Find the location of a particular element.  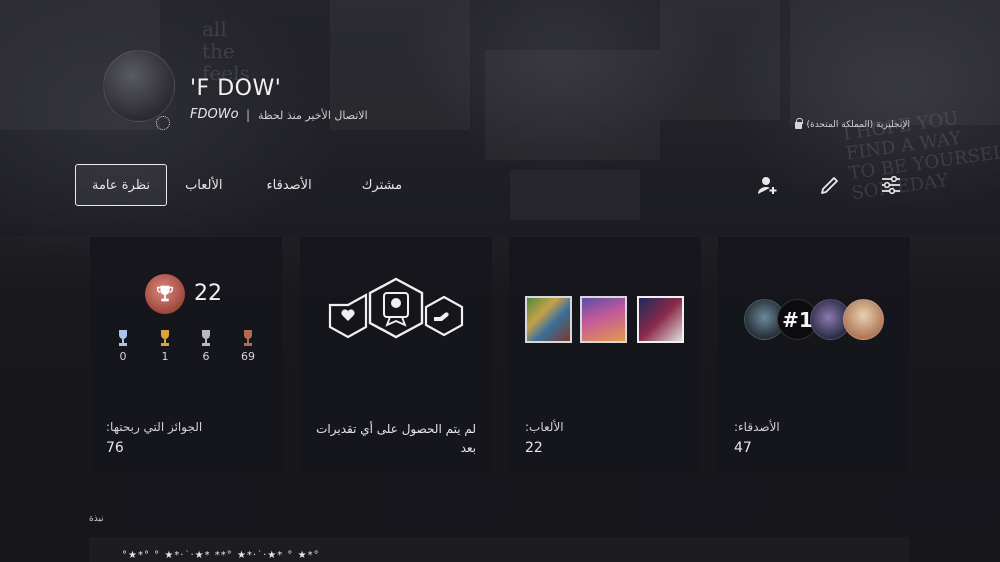

psn-id: FDOWo is located at coordinates (214, 114).